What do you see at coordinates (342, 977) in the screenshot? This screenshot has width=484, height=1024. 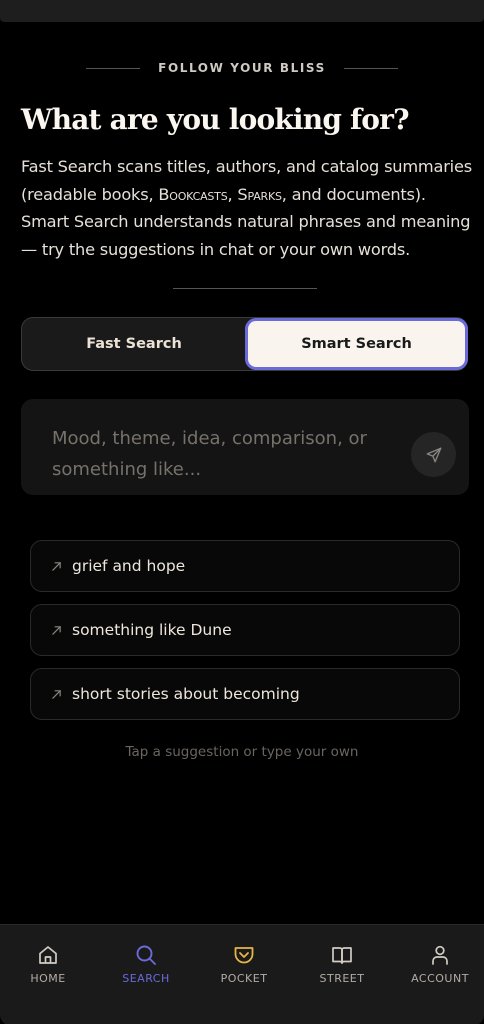 I see `nav-label-street: STREET` at bounding box center [342, 977].